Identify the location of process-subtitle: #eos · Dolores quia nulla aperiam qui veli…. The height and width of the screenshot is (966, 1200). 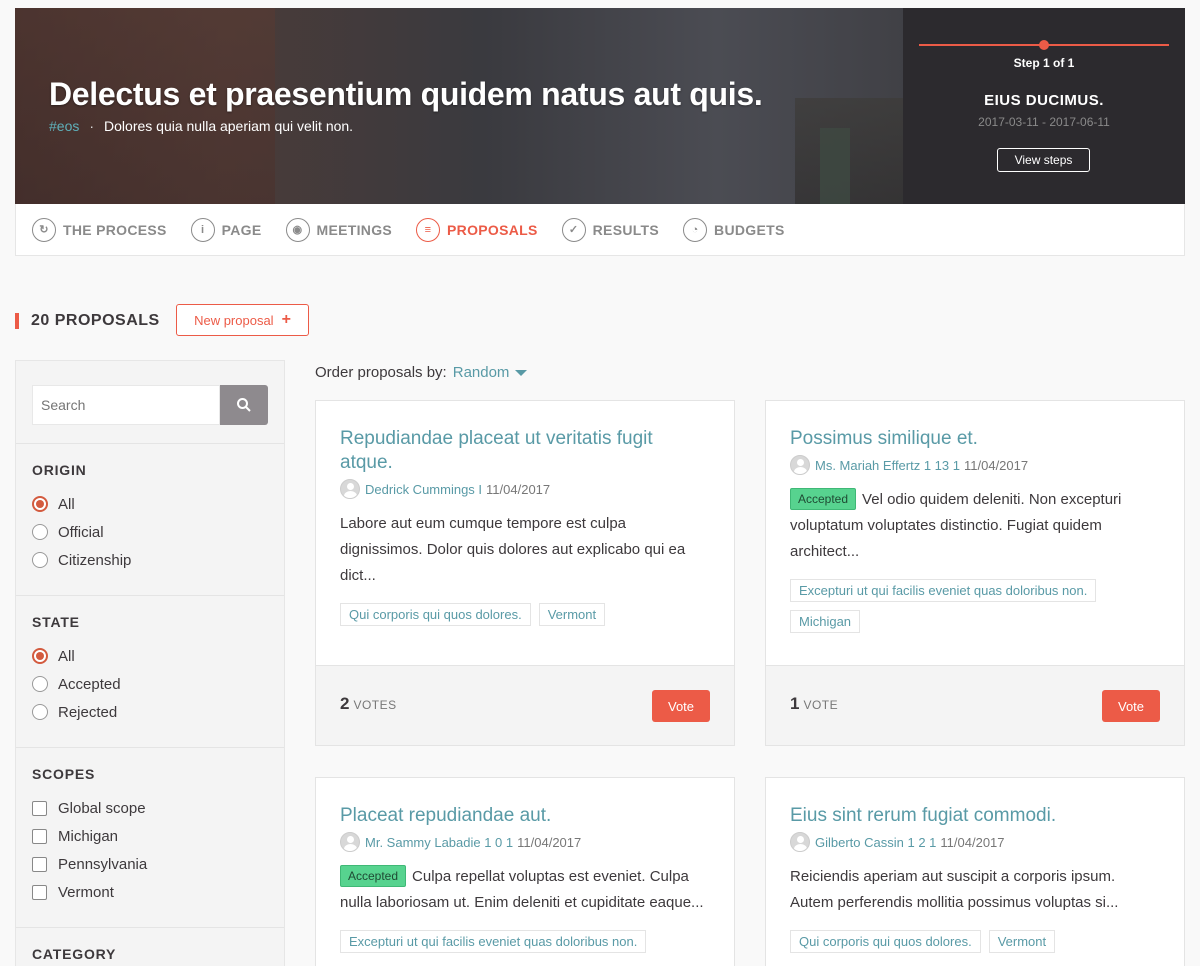
(201, 126).